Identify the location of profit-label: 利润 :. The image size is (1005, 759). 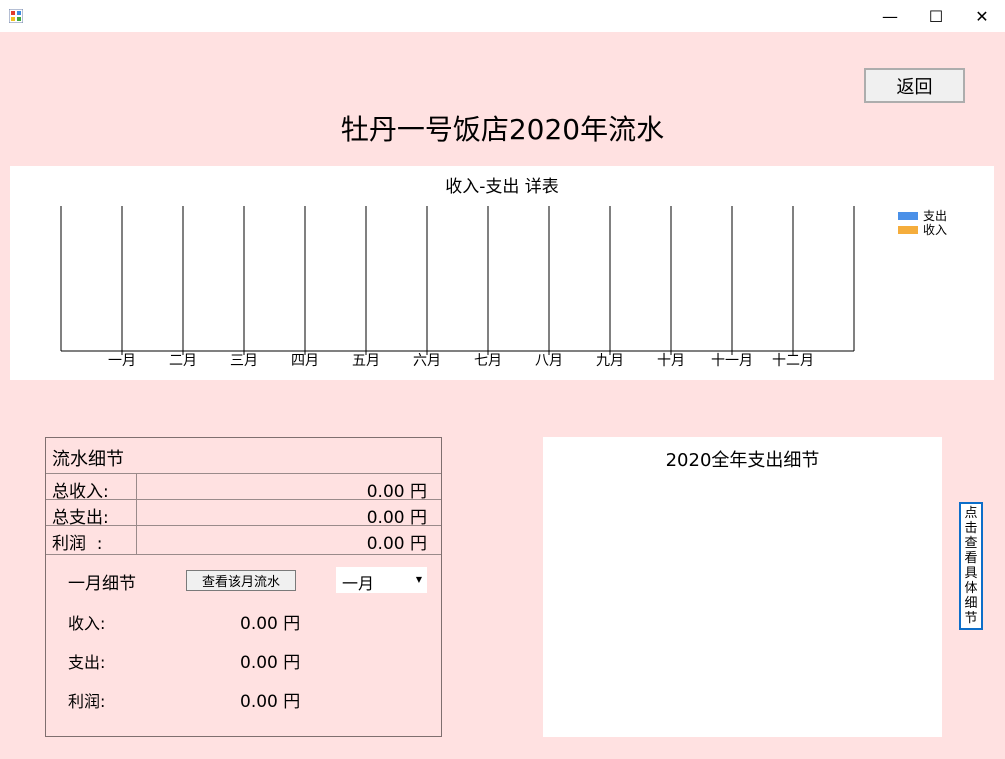
(77, 544).